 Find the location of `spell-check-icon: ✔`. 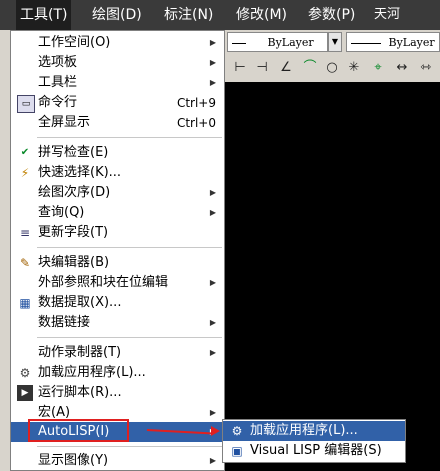

spell-check-icon: ✔ is located at coordinates (25, 152).